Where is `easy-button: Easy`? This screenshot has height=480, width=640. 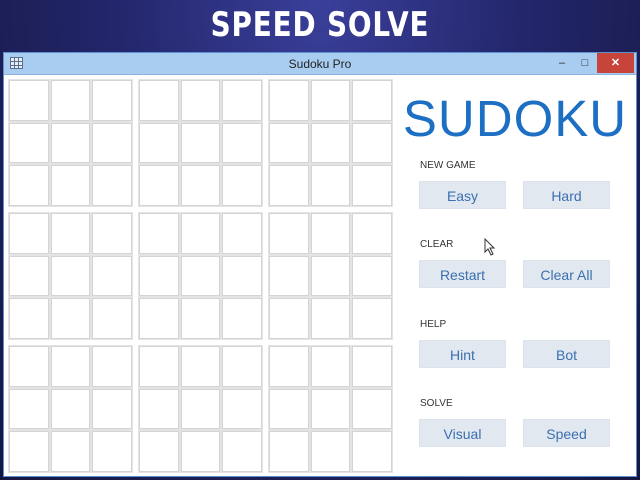
easy-button: Easy is located at coordinates (462, 195).